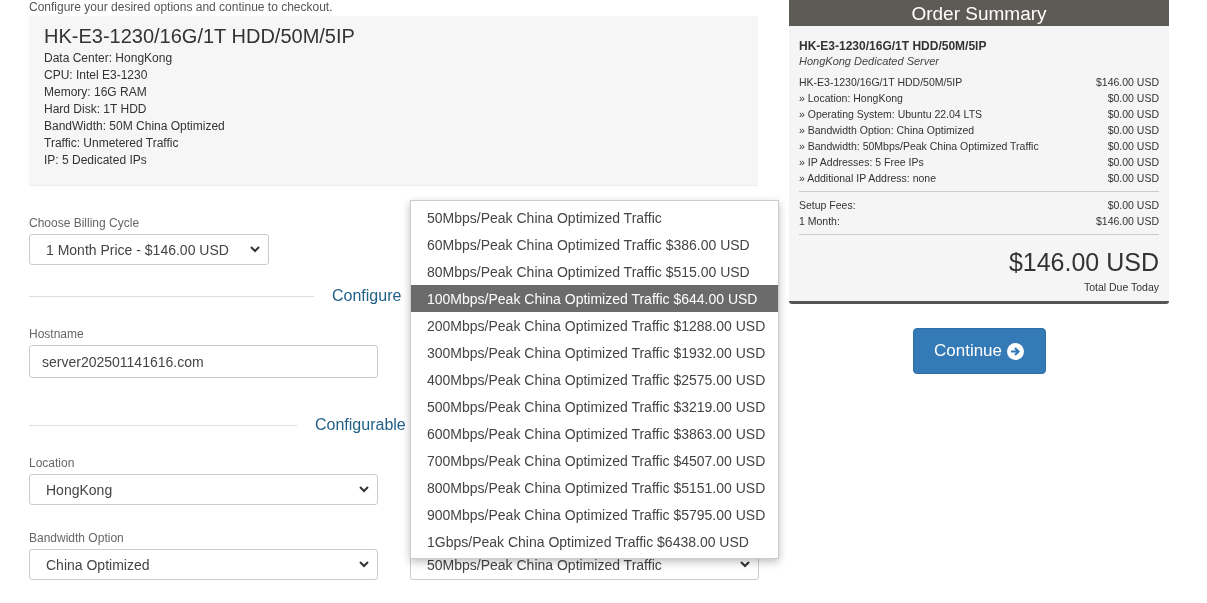  Describe the element at coordinates (52, 463) in the screenshot. I see `field-label: Location` at that location.